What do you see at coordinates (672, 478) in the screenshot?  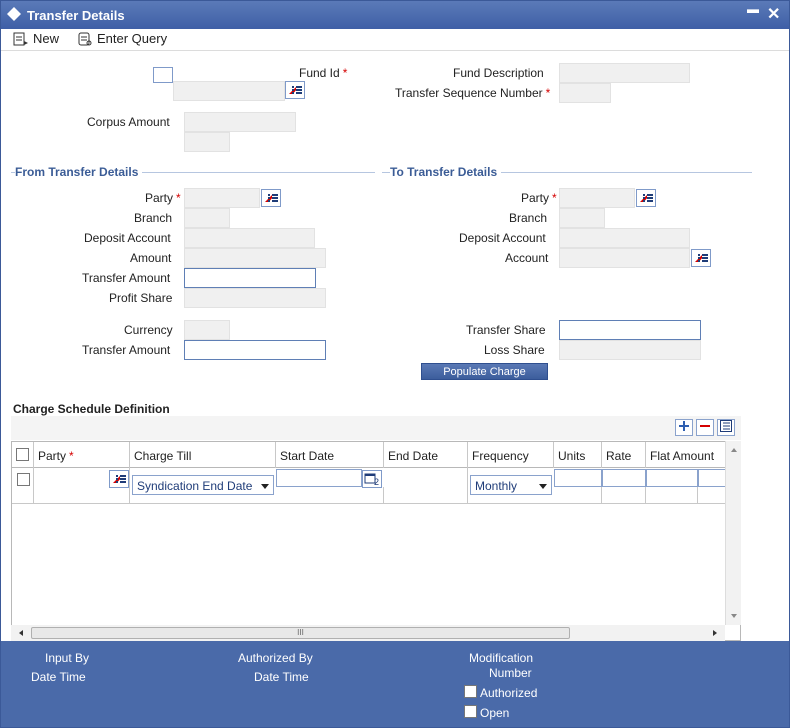 I see `flat-amount-input` at bounding box center [672, 478].